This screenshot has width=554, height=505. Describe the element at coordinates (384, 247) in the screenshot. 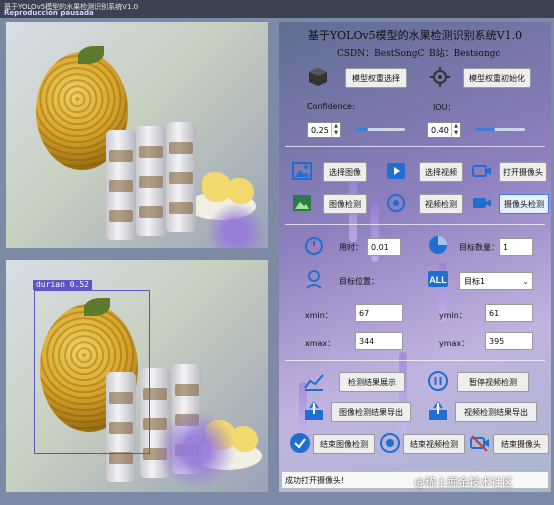

I see `time-value-field: 0.01` at that location.